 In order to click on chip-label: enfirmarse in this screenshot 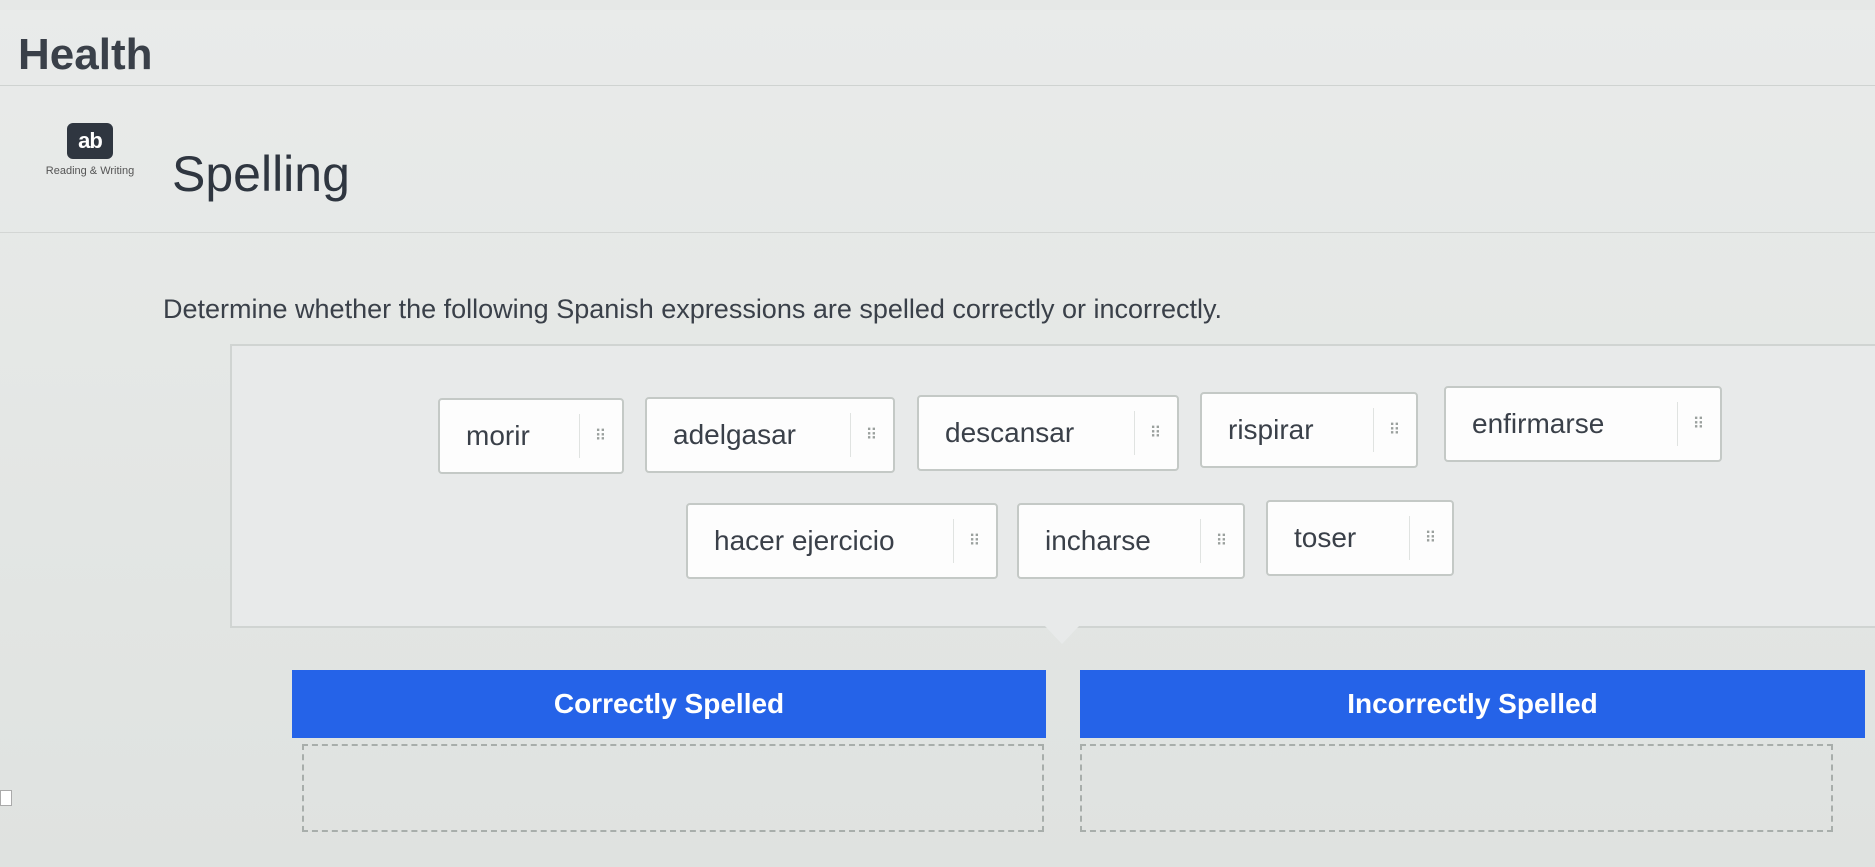, I will do `click(1538, 423)`.